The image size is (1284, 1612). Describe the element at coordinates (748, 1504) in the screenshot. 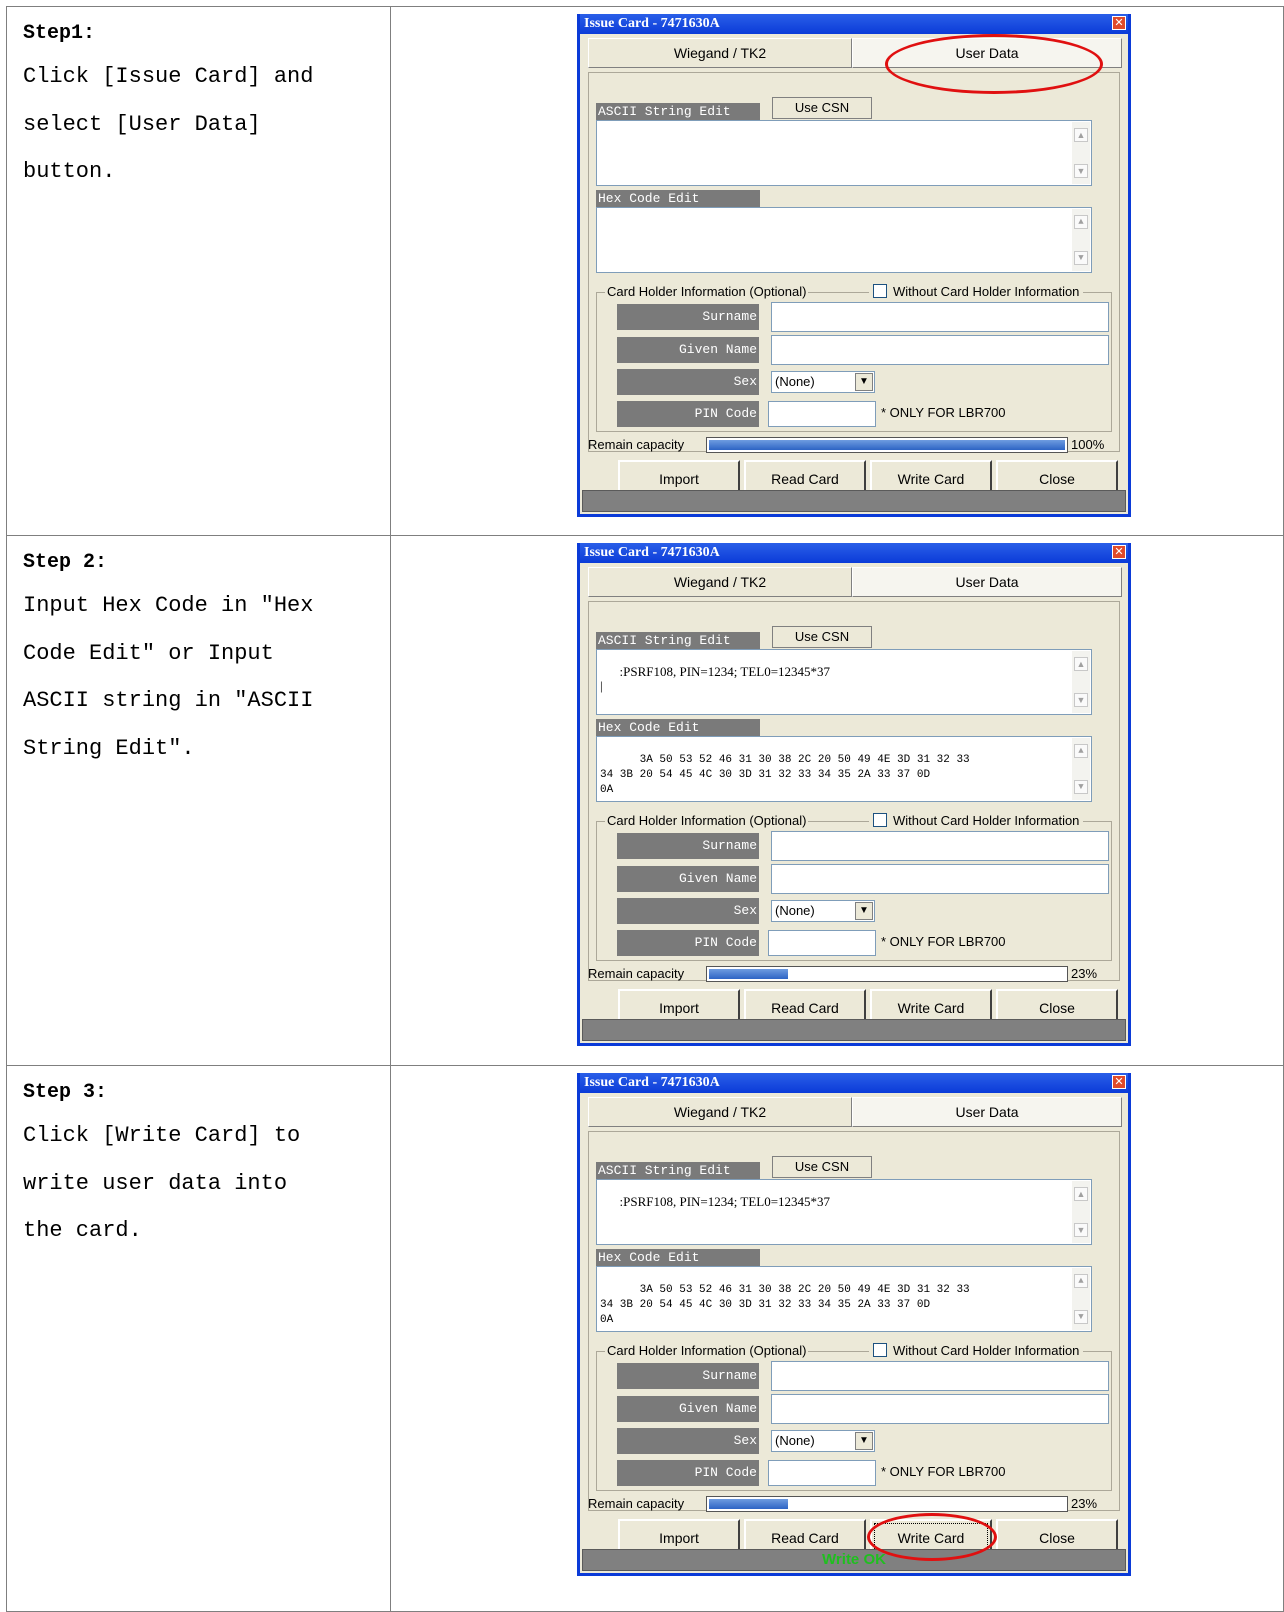

I see `capacity-progress-fill` at that location.